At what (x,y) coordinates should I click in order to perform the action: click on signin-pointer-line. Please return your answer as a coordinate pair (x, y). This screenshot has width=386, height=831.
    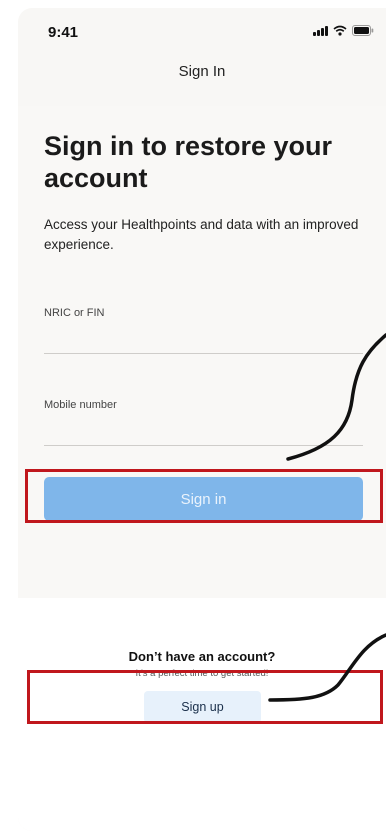
    Looking at the image, I should click on (336, 397).